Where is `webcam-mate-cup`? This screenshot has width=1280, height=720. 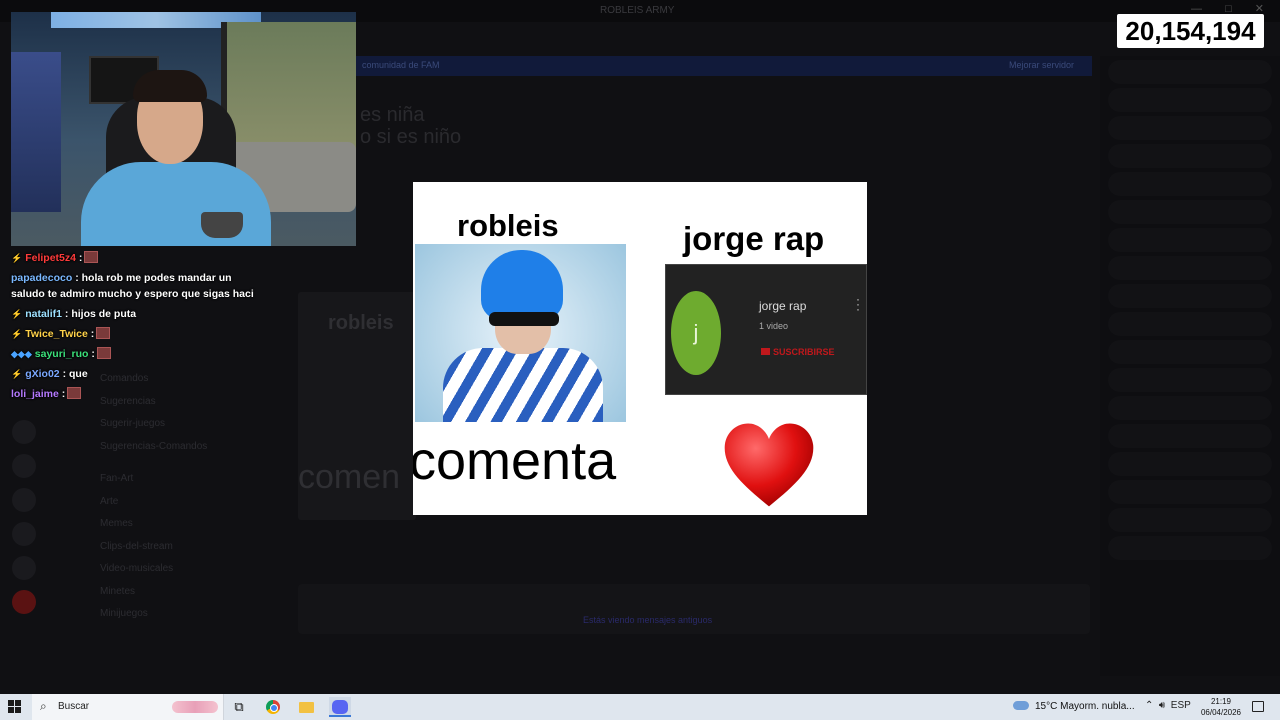
webcam-mate-cup is located at coordinates (222, 225).